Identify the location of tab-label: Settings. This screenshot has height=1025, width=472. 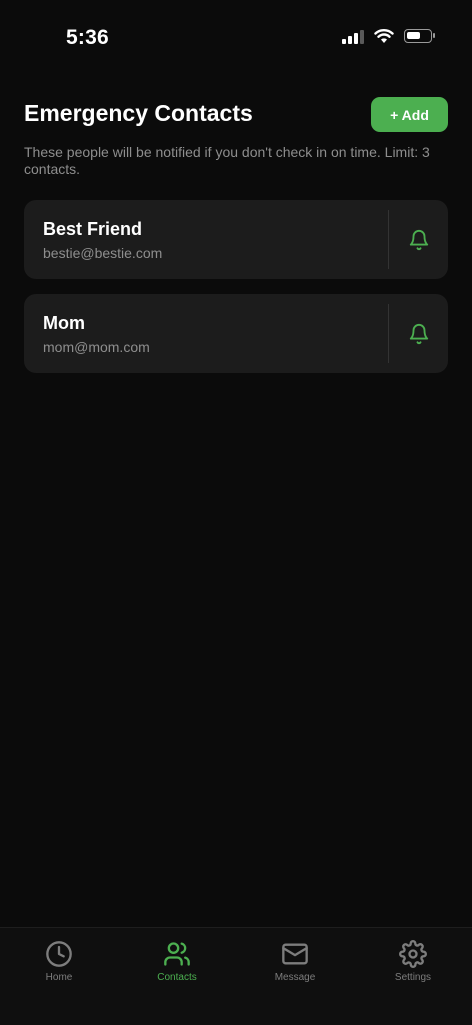
(413, 977).